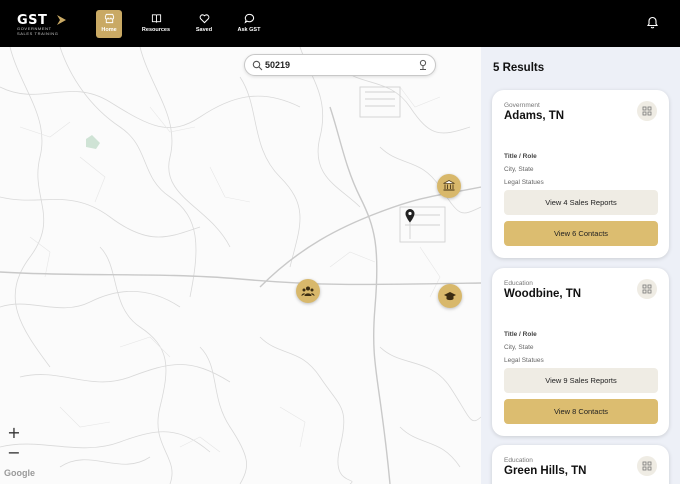 This screenshot has height=484, width=680. I want to click on map-attribution: Google, so click(19, 473).